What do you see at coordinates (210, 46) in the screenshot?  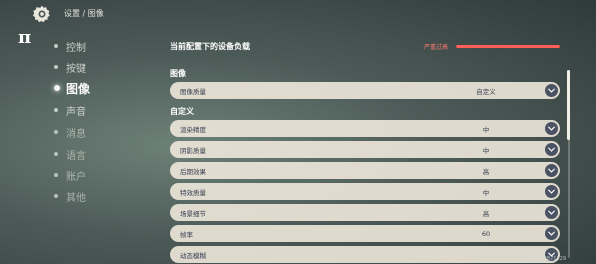 I see `device-load-title: 当前配置下的设备负载` at bounding box center [210, 46].